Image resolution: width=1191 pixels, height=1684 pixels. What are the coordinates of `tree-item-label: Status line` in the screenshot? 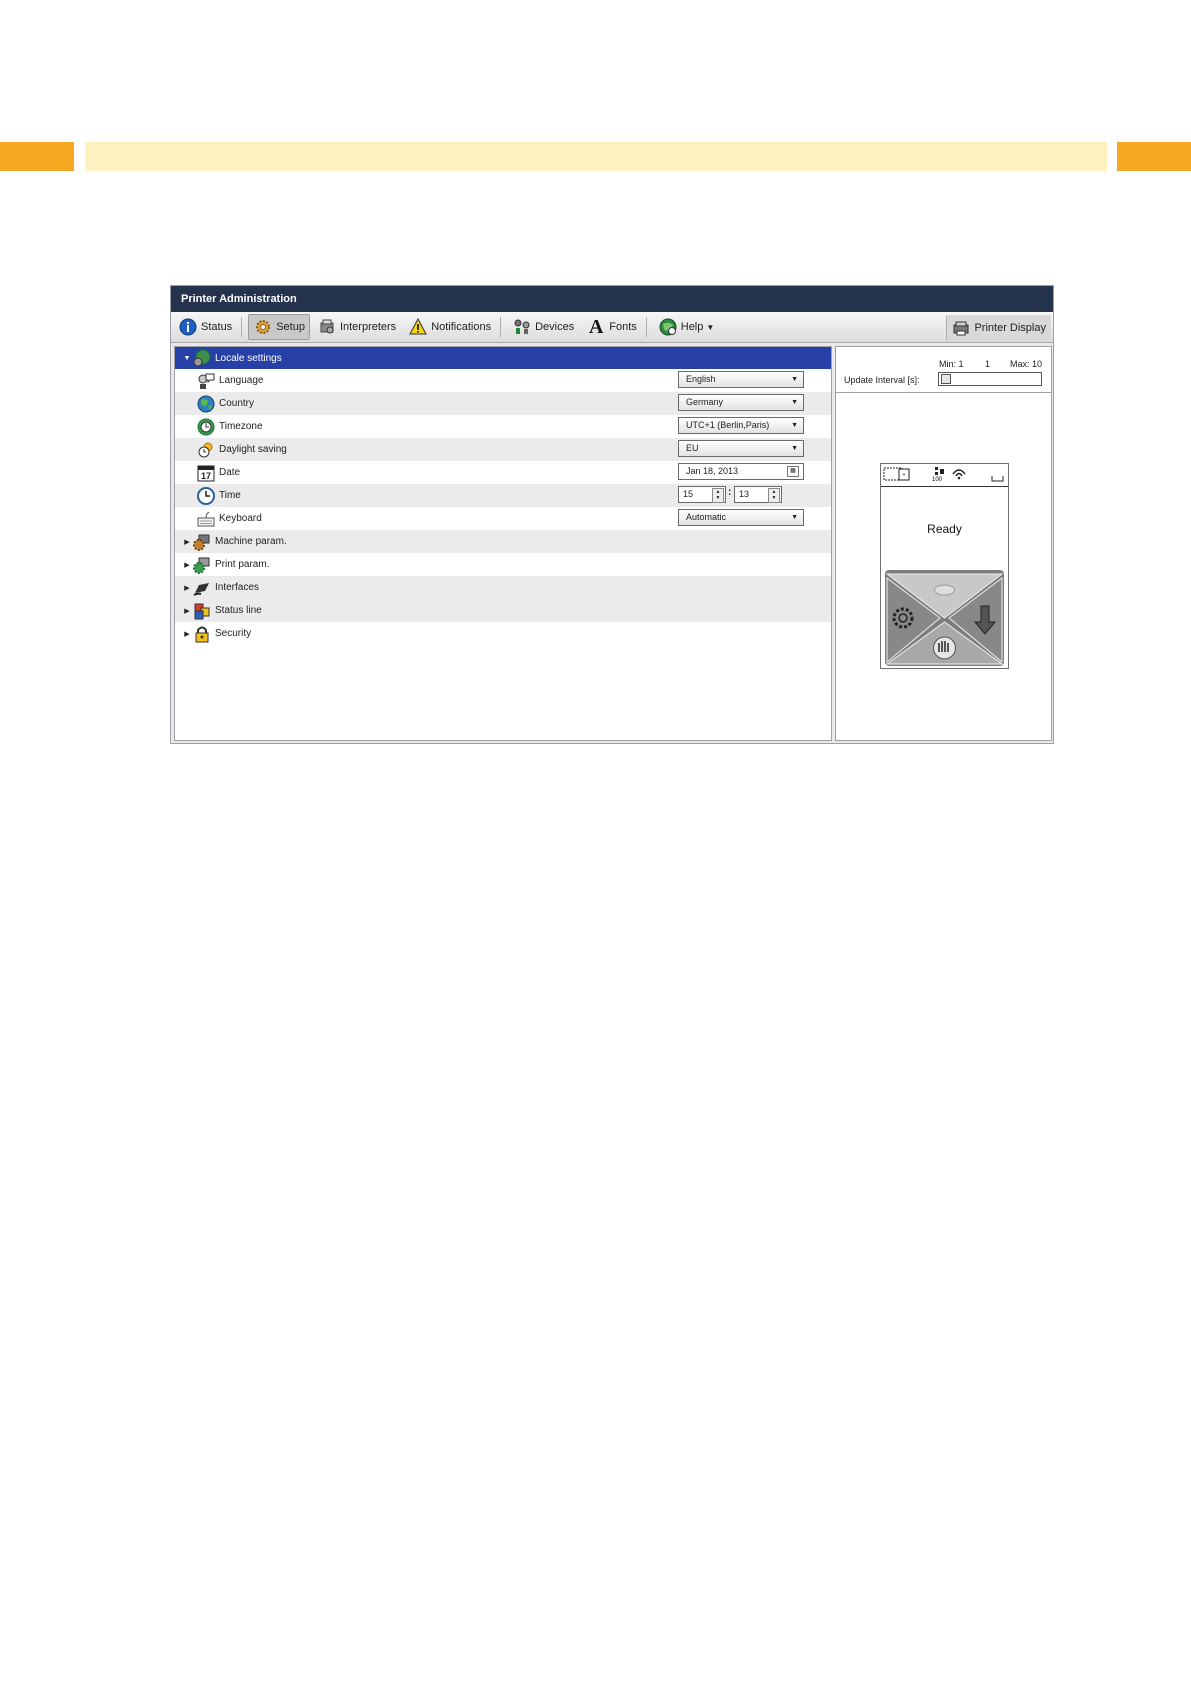 It's located at (238, 610).